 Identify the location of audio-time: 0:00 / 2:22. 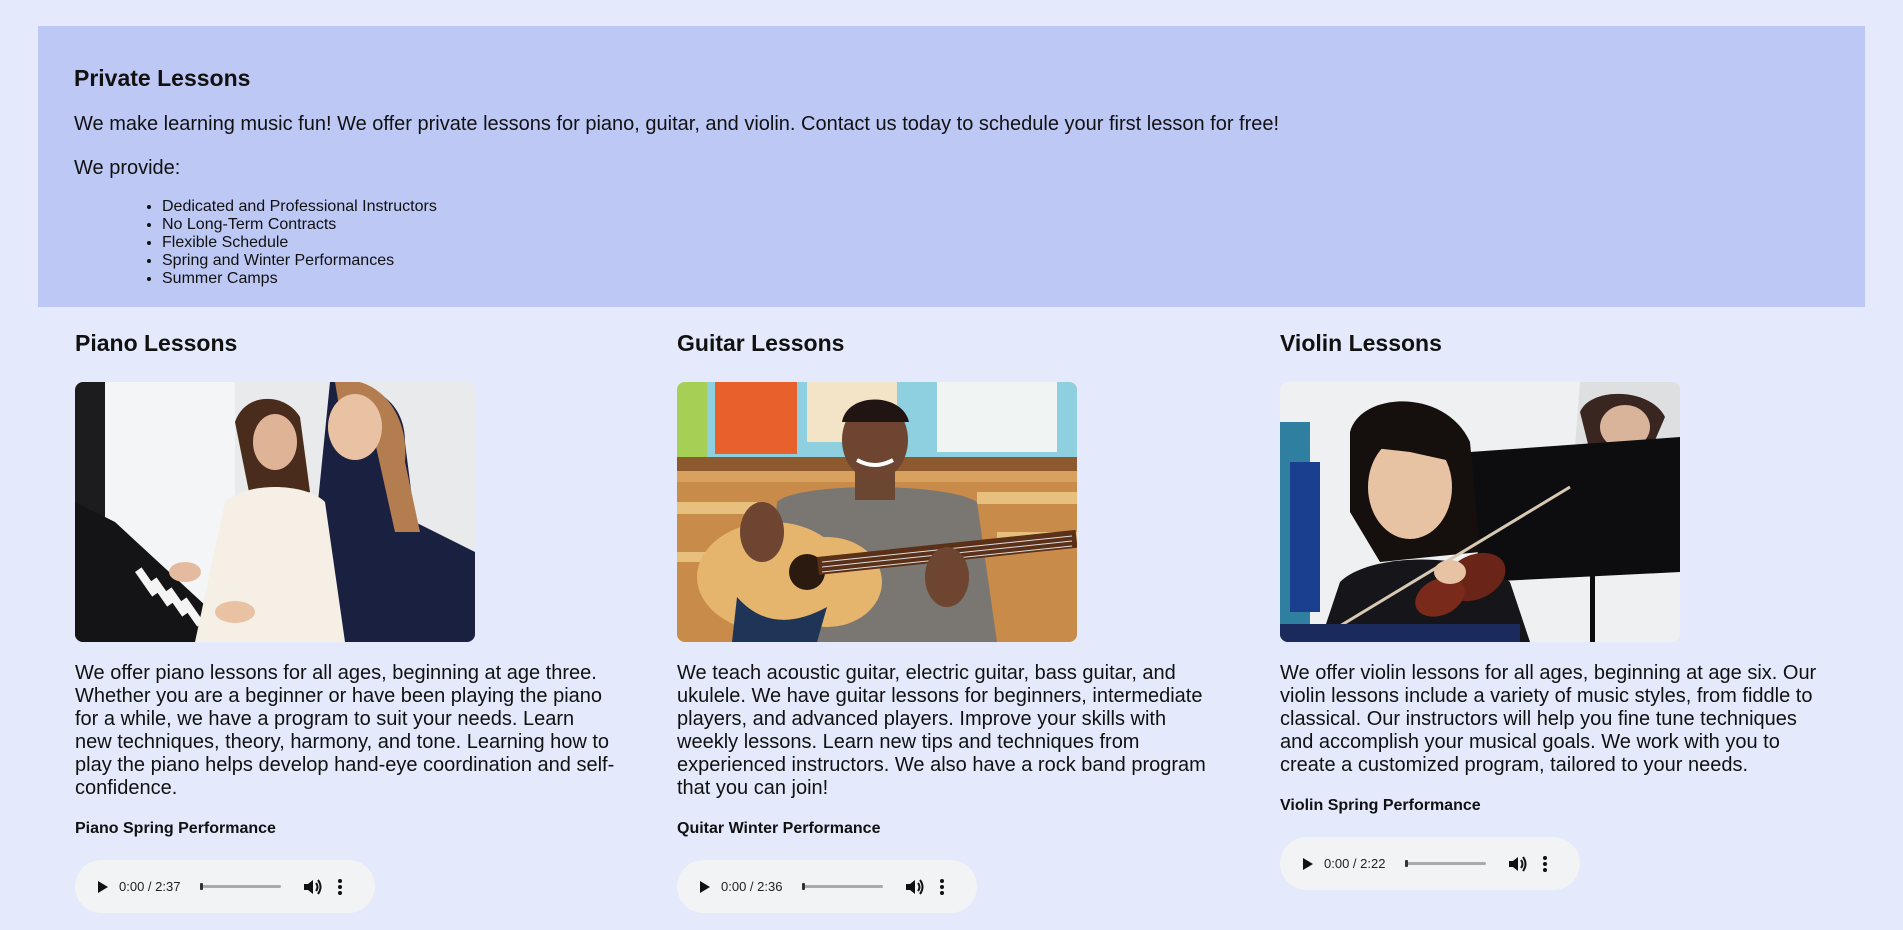
(1355, 863).